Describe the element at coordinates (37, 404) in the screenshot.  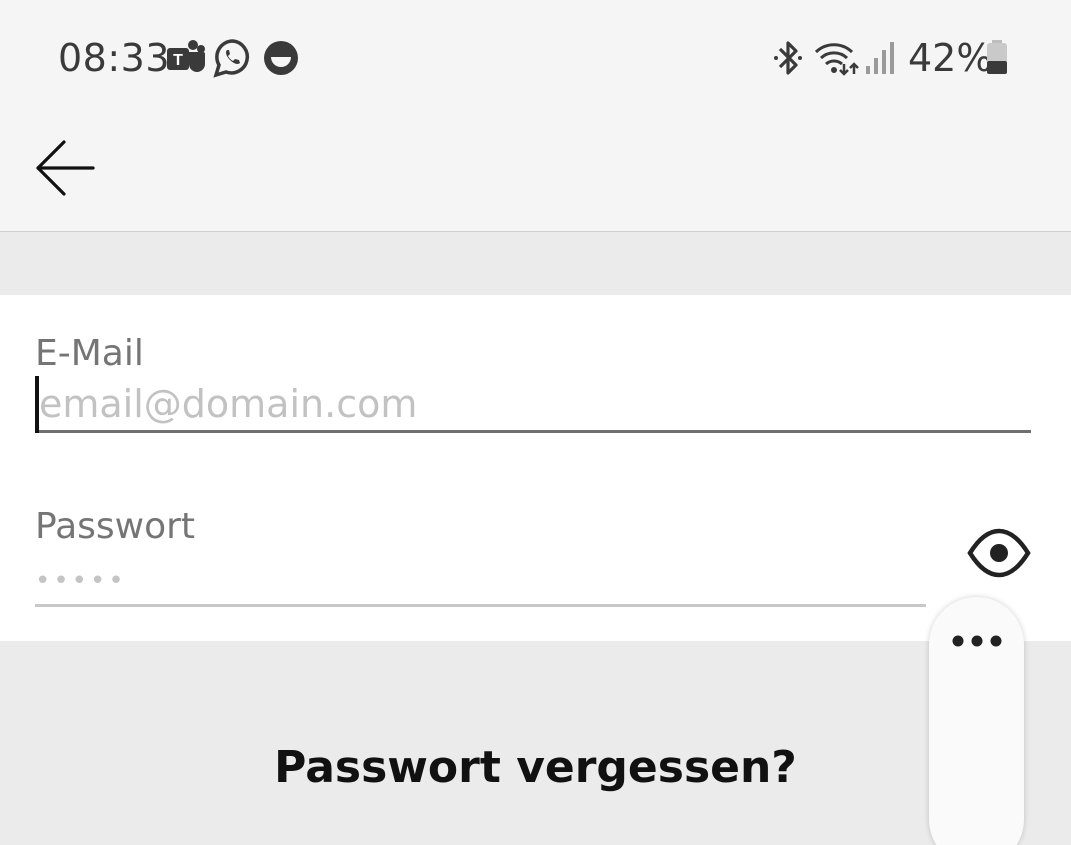
I see `text-cursor` at that location.